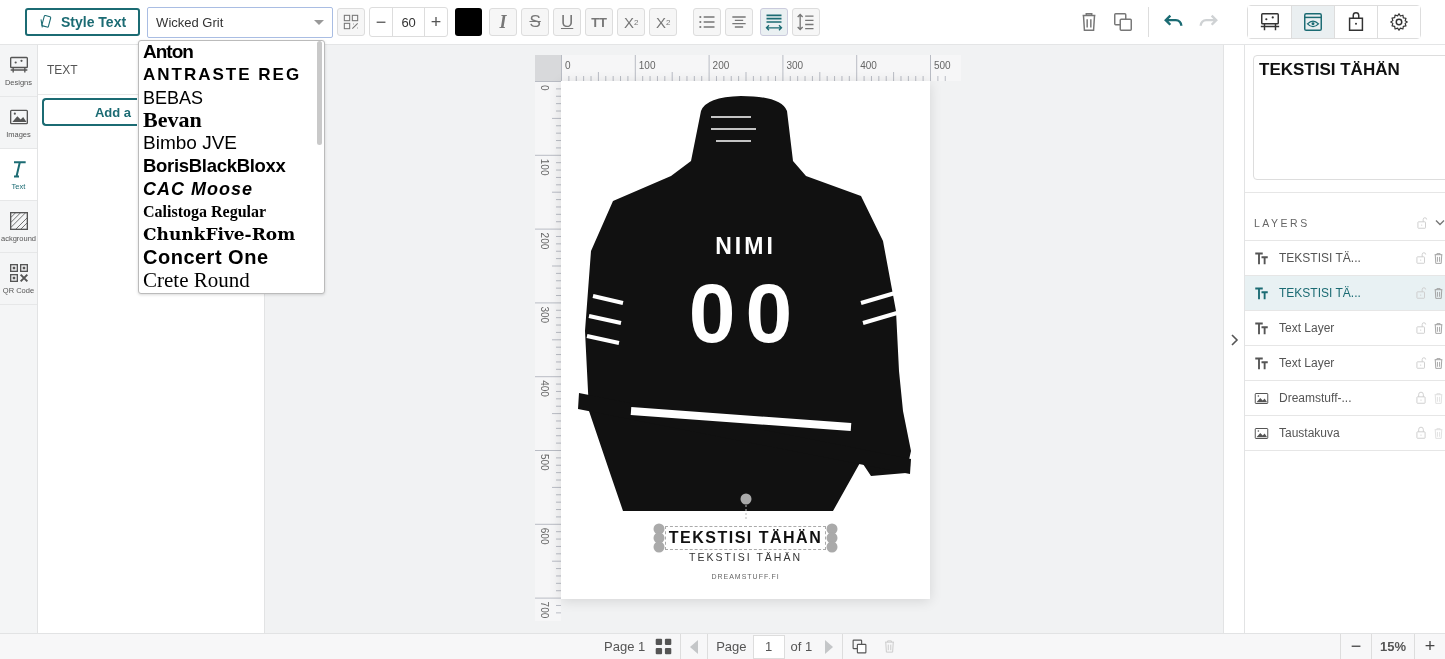  What do you see at coordinates (89, 112) in the screenshot?
I see `add-text-button: Add a` at bounding box center [89, 112].